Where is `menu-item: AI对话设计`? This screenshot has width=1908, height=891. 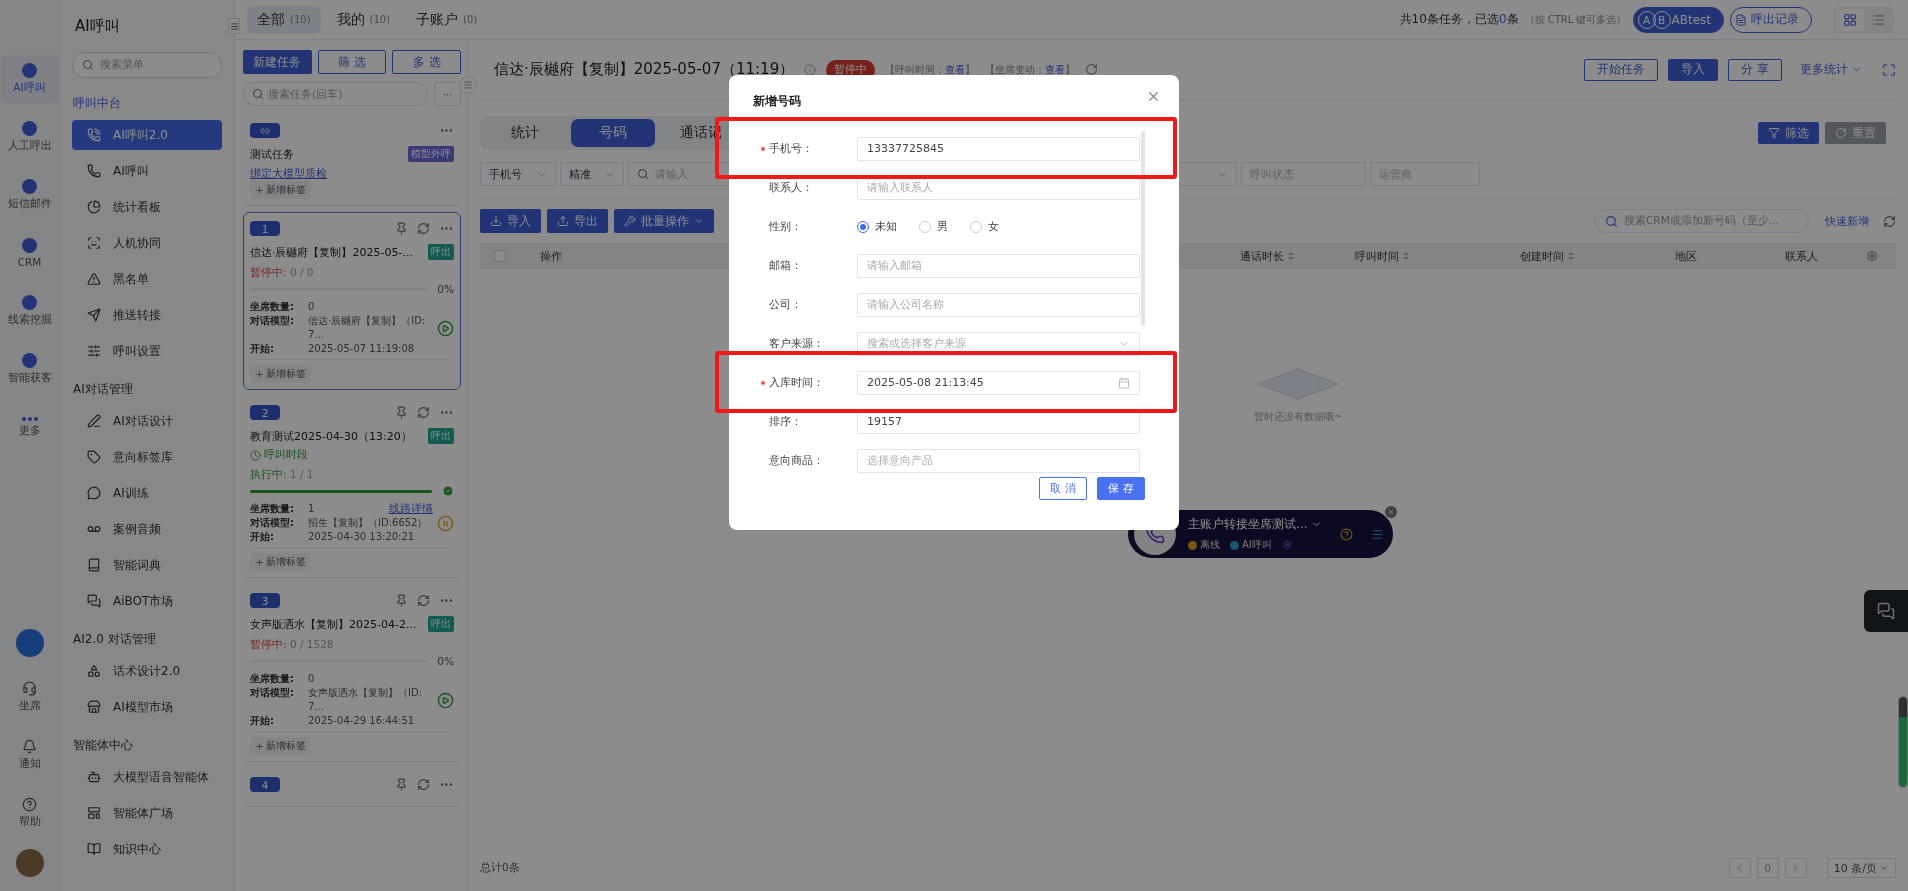
menu-item: AI对话设计 is located at coordinates (147, 421).